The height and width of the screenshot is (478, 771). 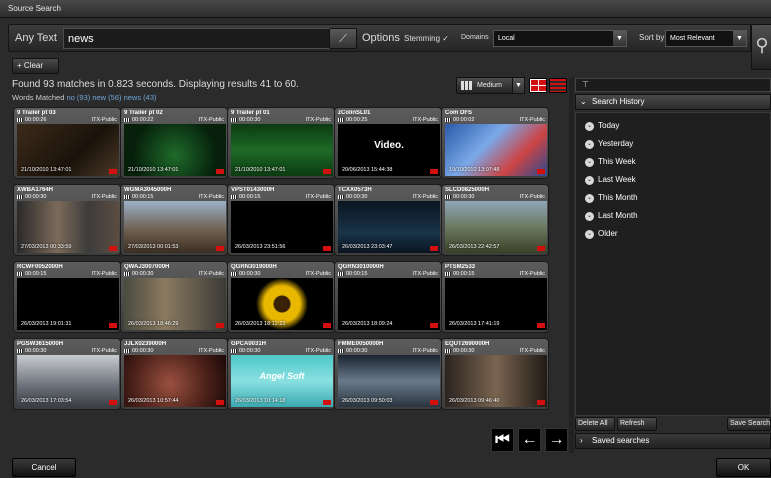 I want to click on clip-preview: 19/10/2010 13:07:48, so click(x=496, y=150).